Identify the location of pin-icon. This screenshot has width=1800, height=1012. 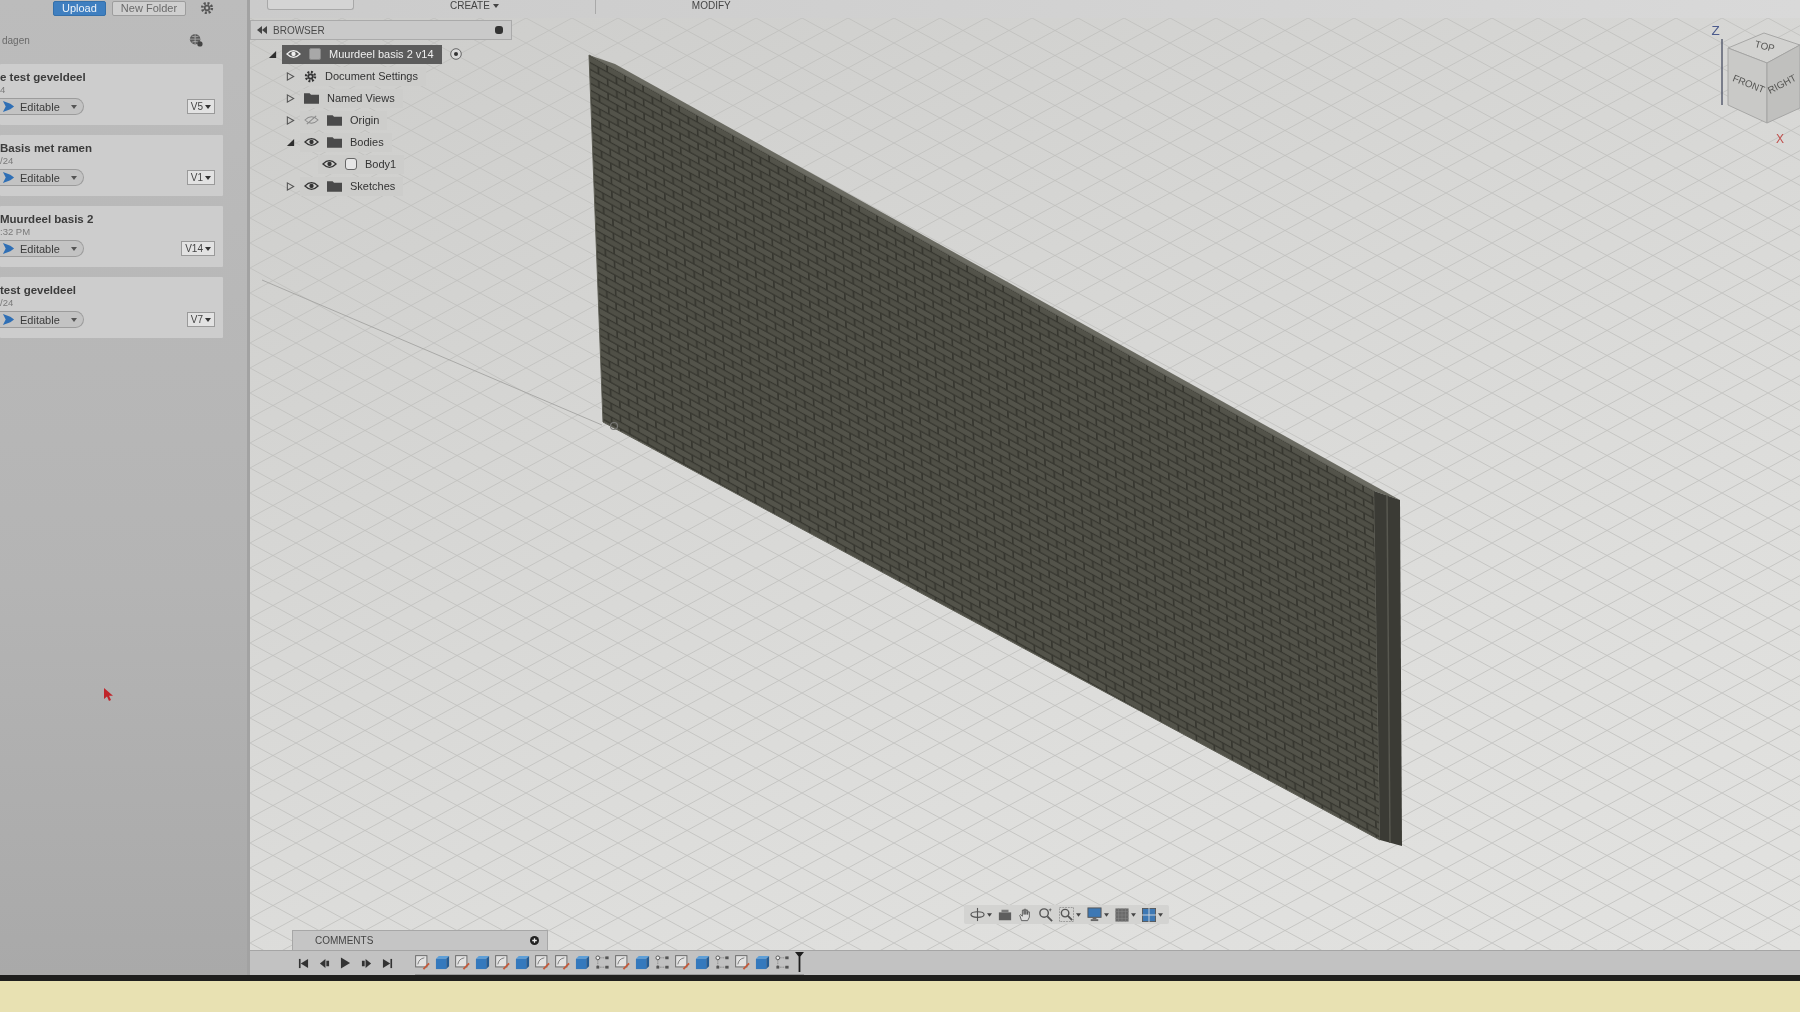
(499, 30).